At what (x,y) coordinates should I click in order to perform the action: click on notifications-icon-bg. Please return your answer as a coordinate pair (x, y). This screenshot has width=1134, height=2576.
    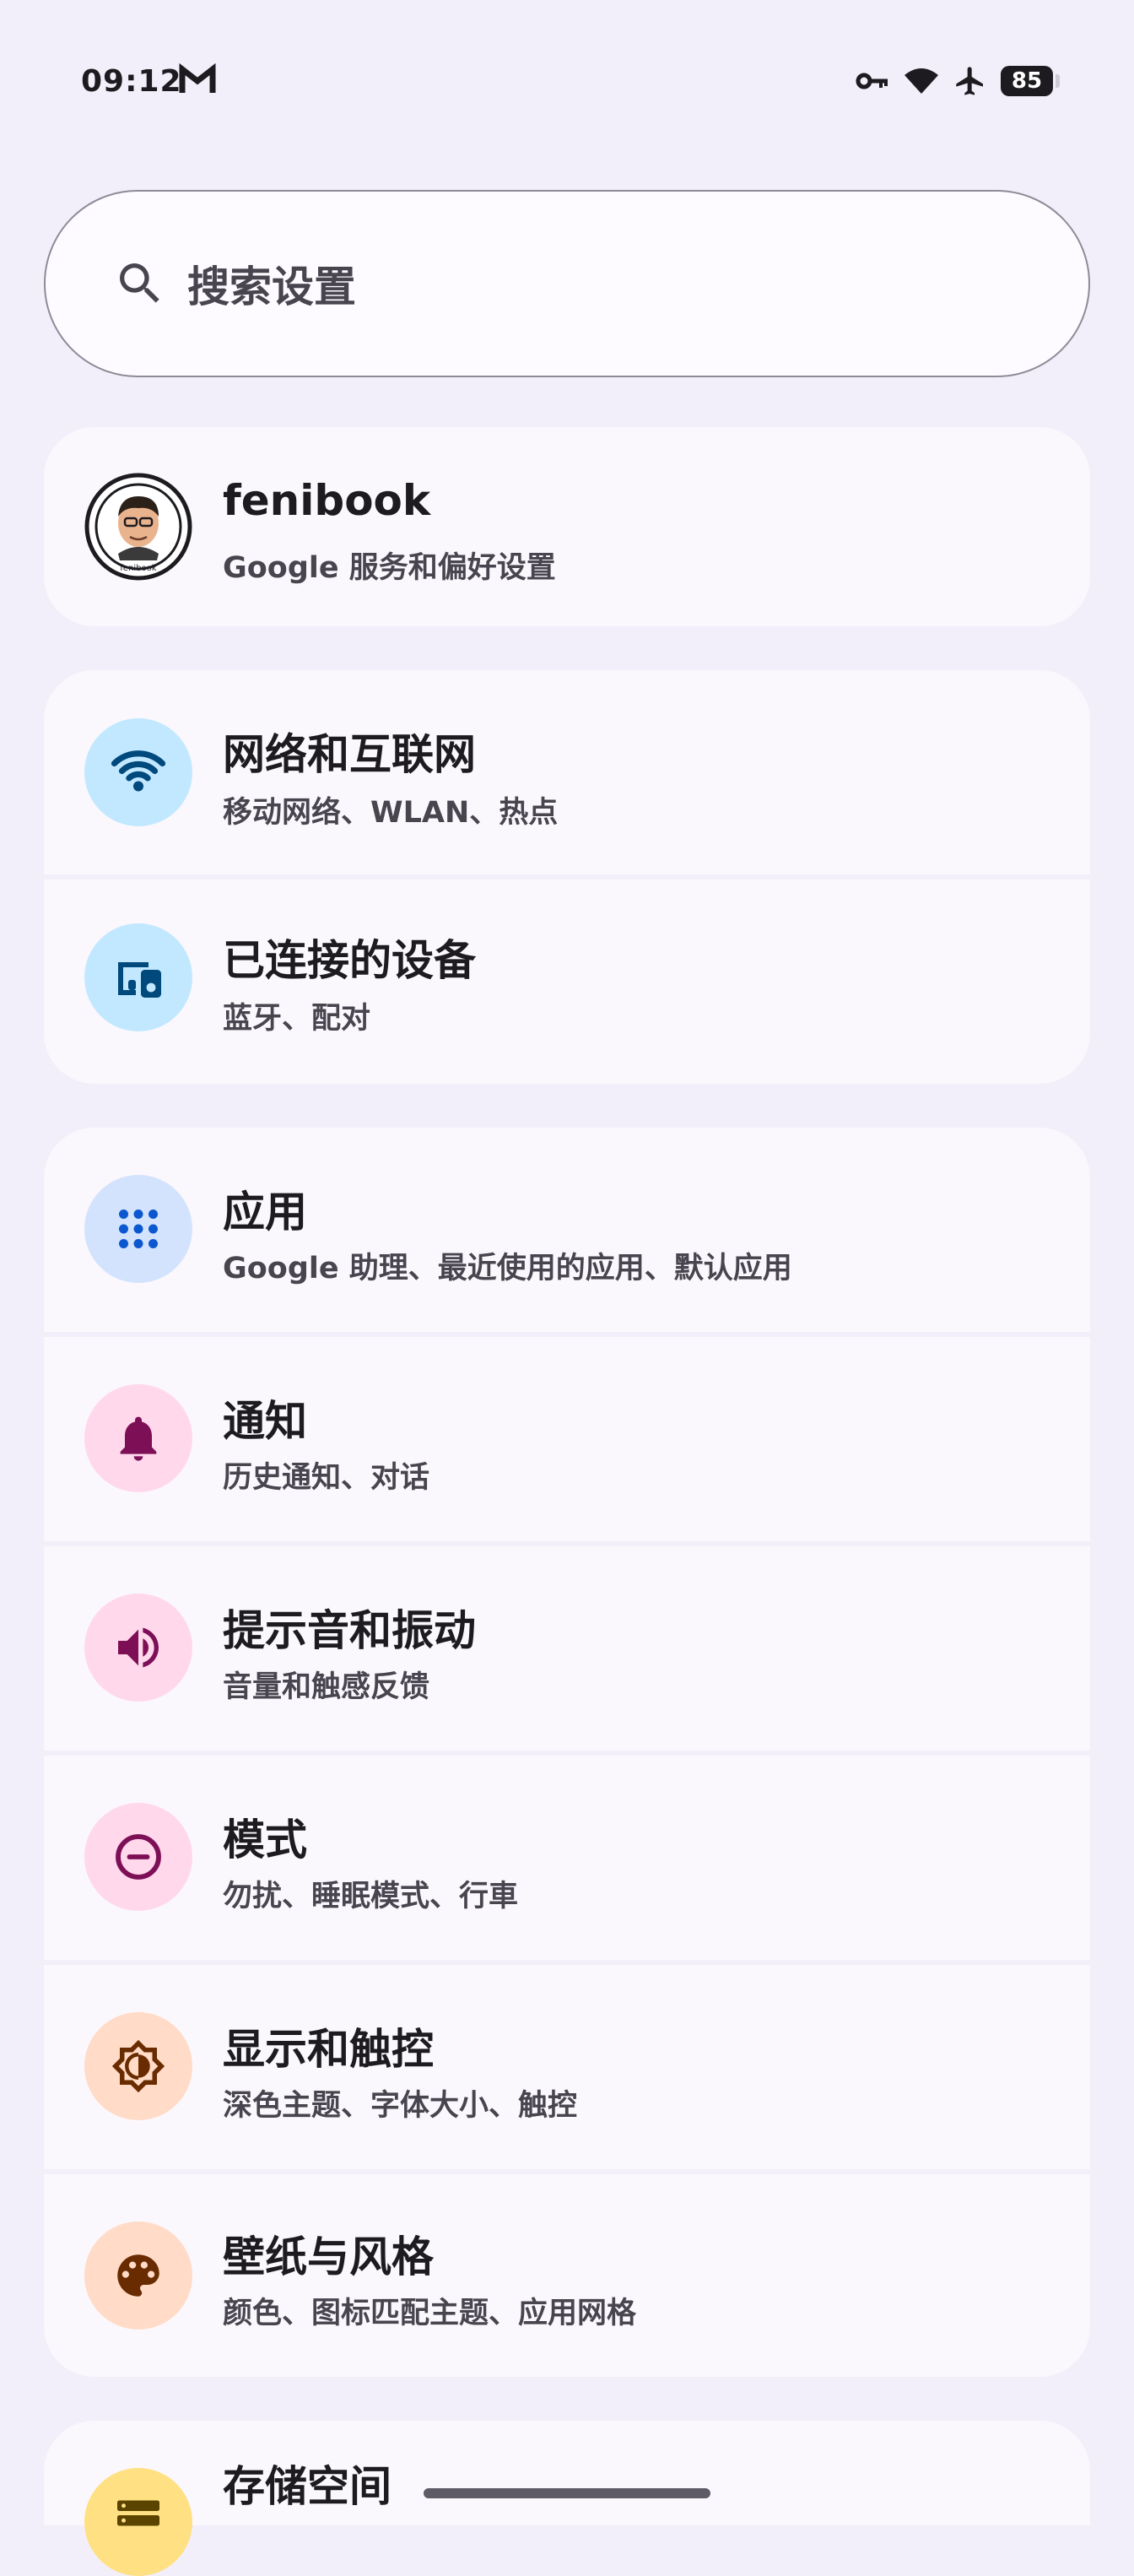
    Looking at the image, I should click on (138, 1438).